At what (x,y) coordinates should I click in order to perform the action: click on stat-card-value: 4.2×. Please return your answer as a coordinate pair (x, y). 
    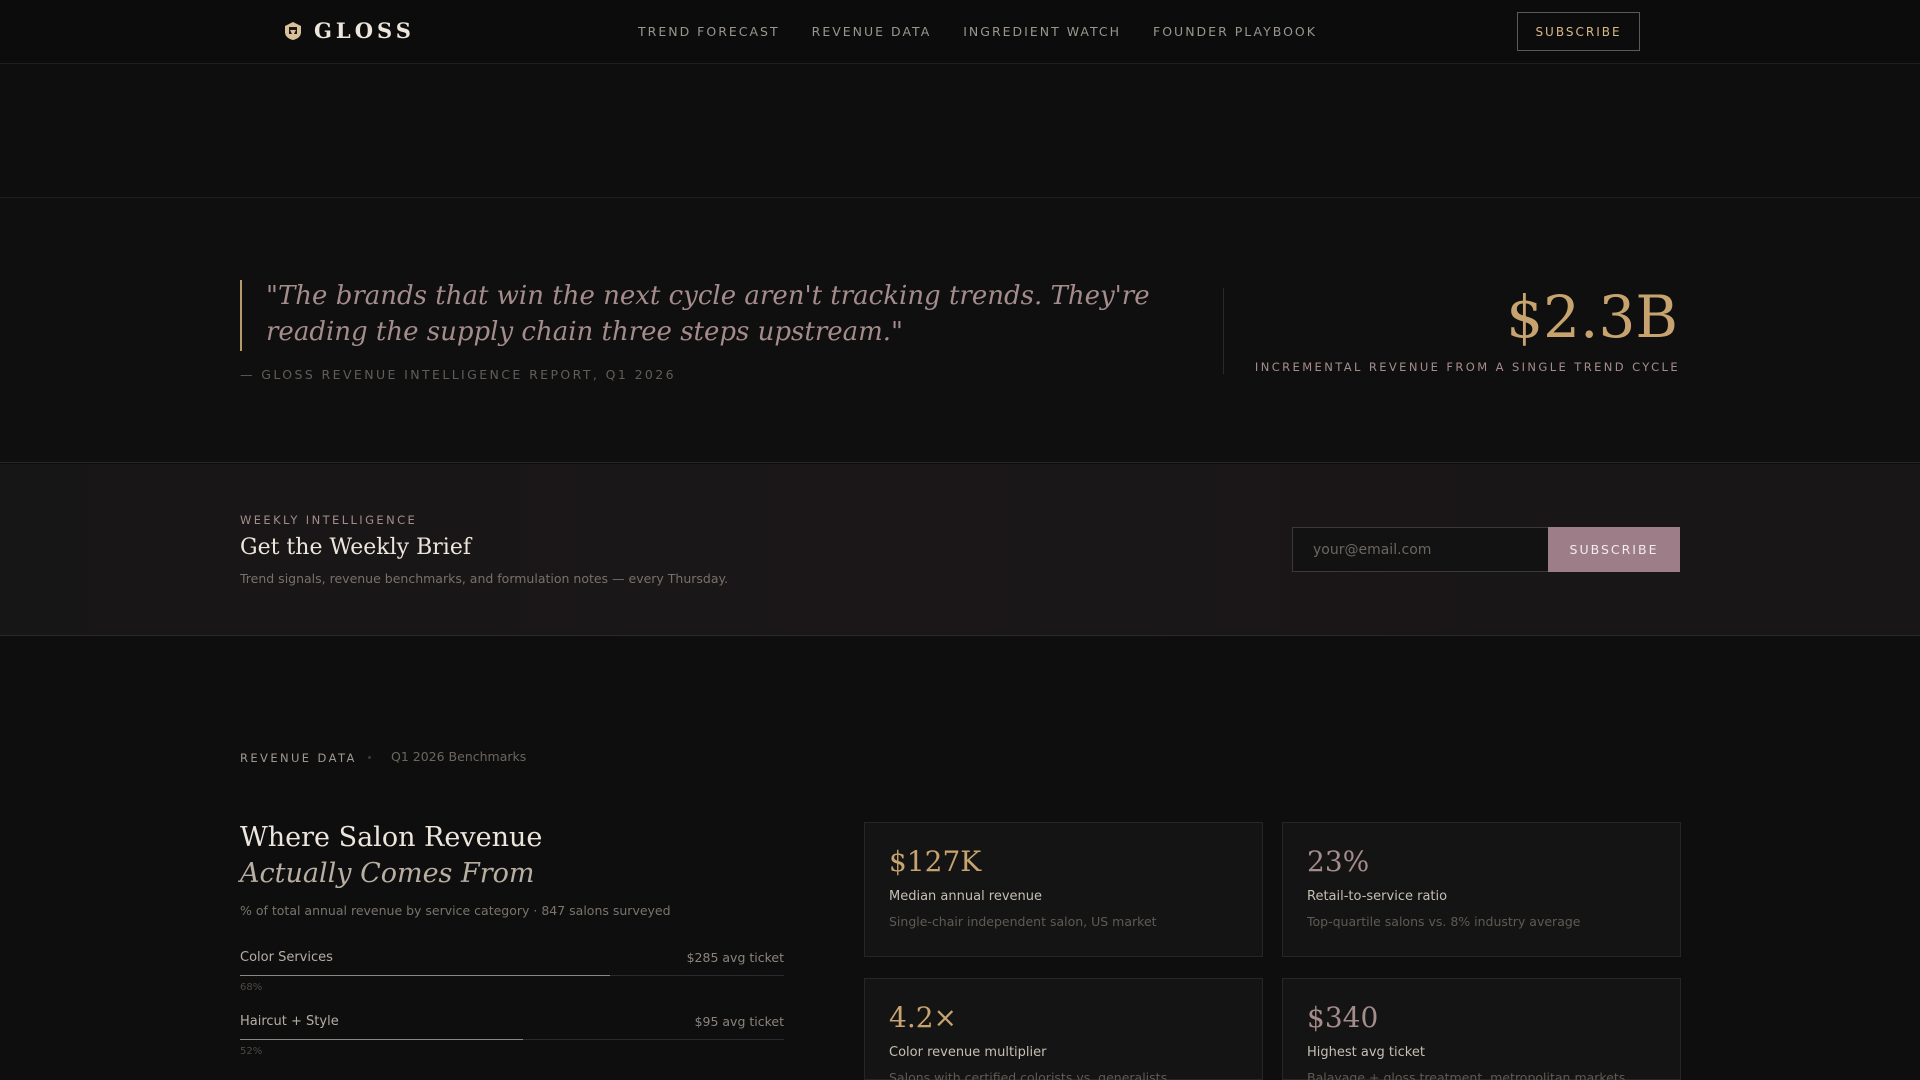
    Looking at the image, I should click on (923, 1017).